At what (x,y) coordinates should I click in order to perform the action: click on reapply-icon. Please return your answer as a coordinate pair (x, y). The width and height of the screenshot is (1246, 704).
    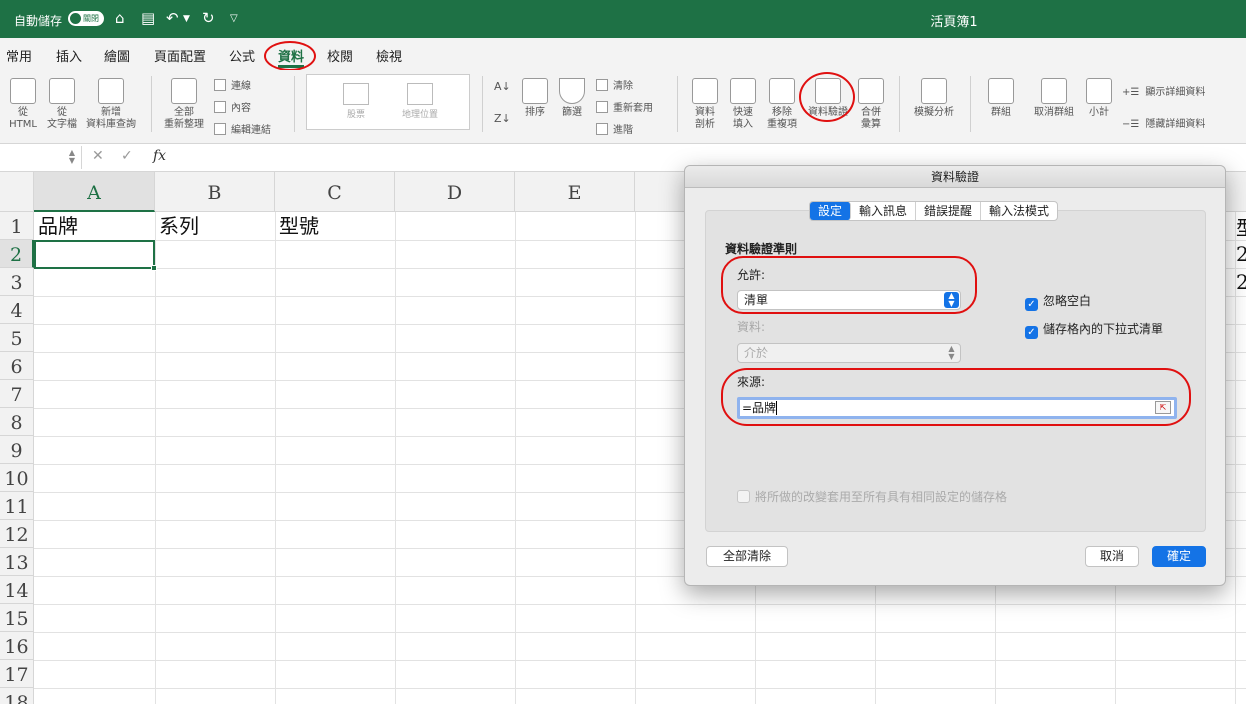
    Looking at the image, I should click on (602, 107).